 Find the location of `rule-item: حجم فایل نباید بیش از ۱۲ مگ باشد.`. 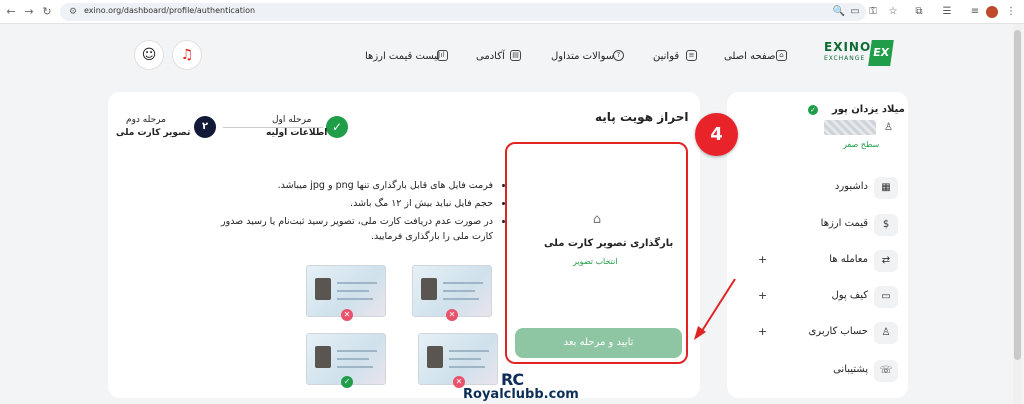

rule-item: حجم فایل نباید بیش از ۱۲ مگ باشد. is located at coordinates (346, 203).